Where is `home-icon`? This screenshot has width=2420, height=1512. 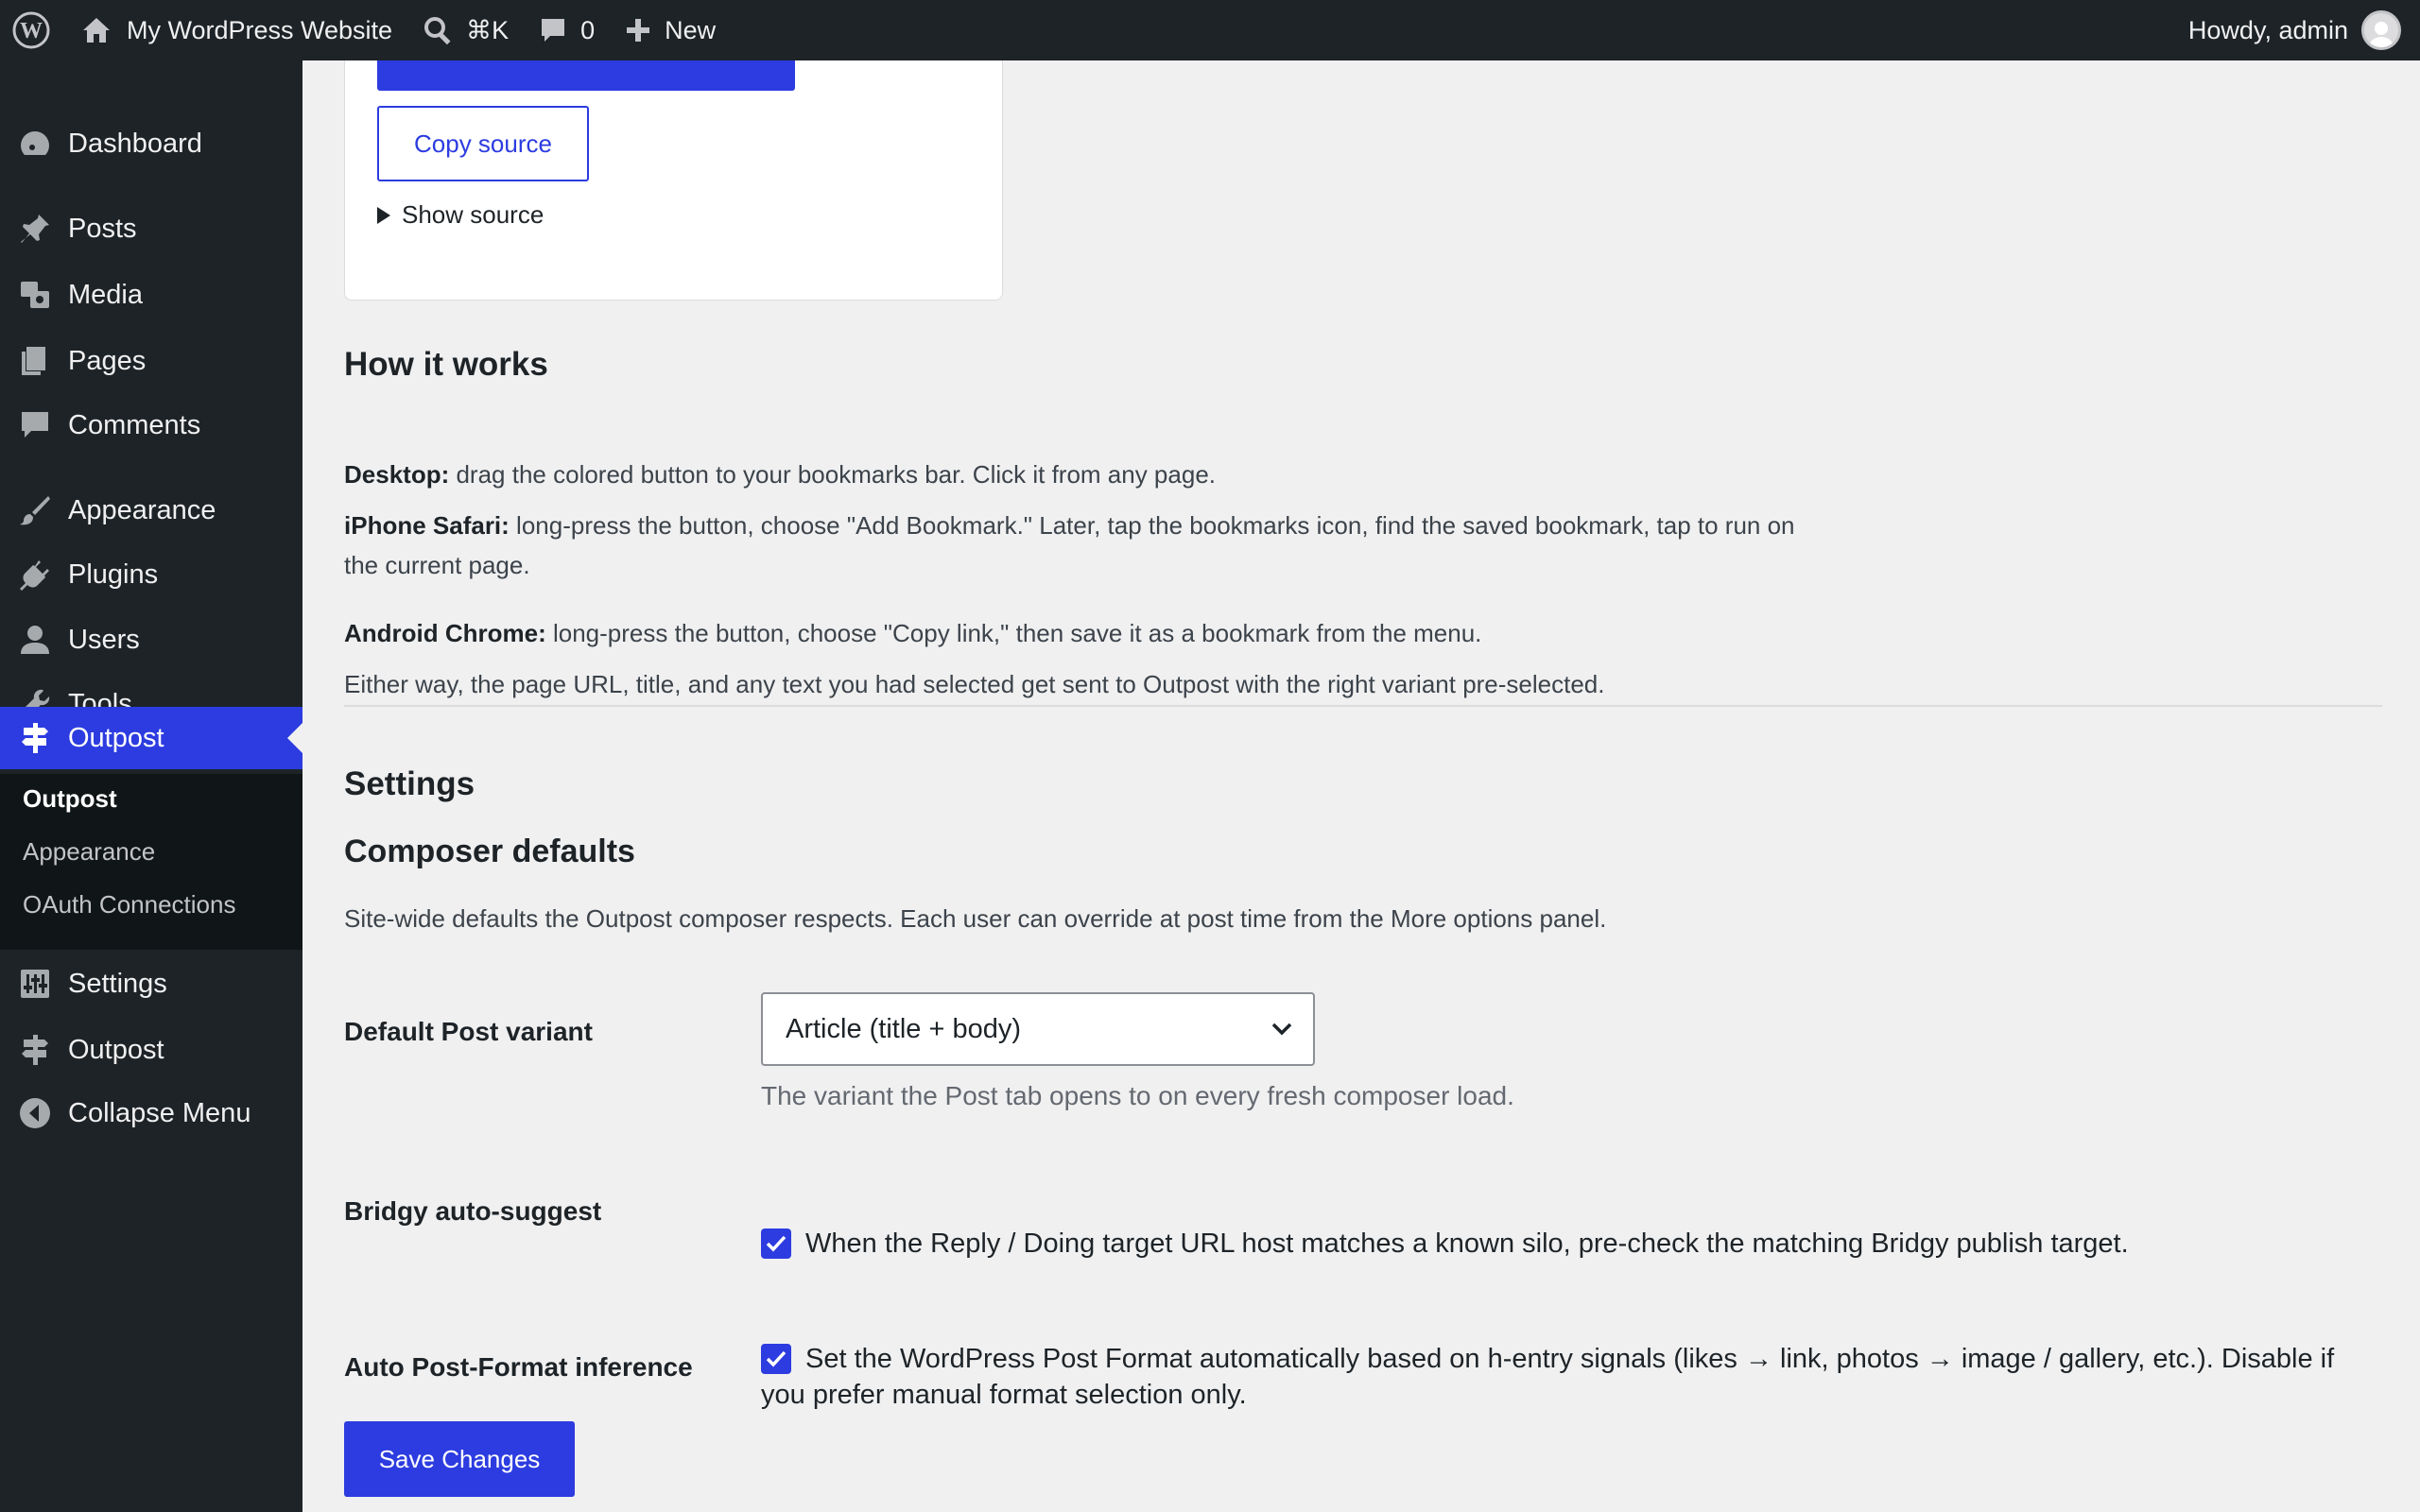 home-icon is located at coordinates (96, 30).